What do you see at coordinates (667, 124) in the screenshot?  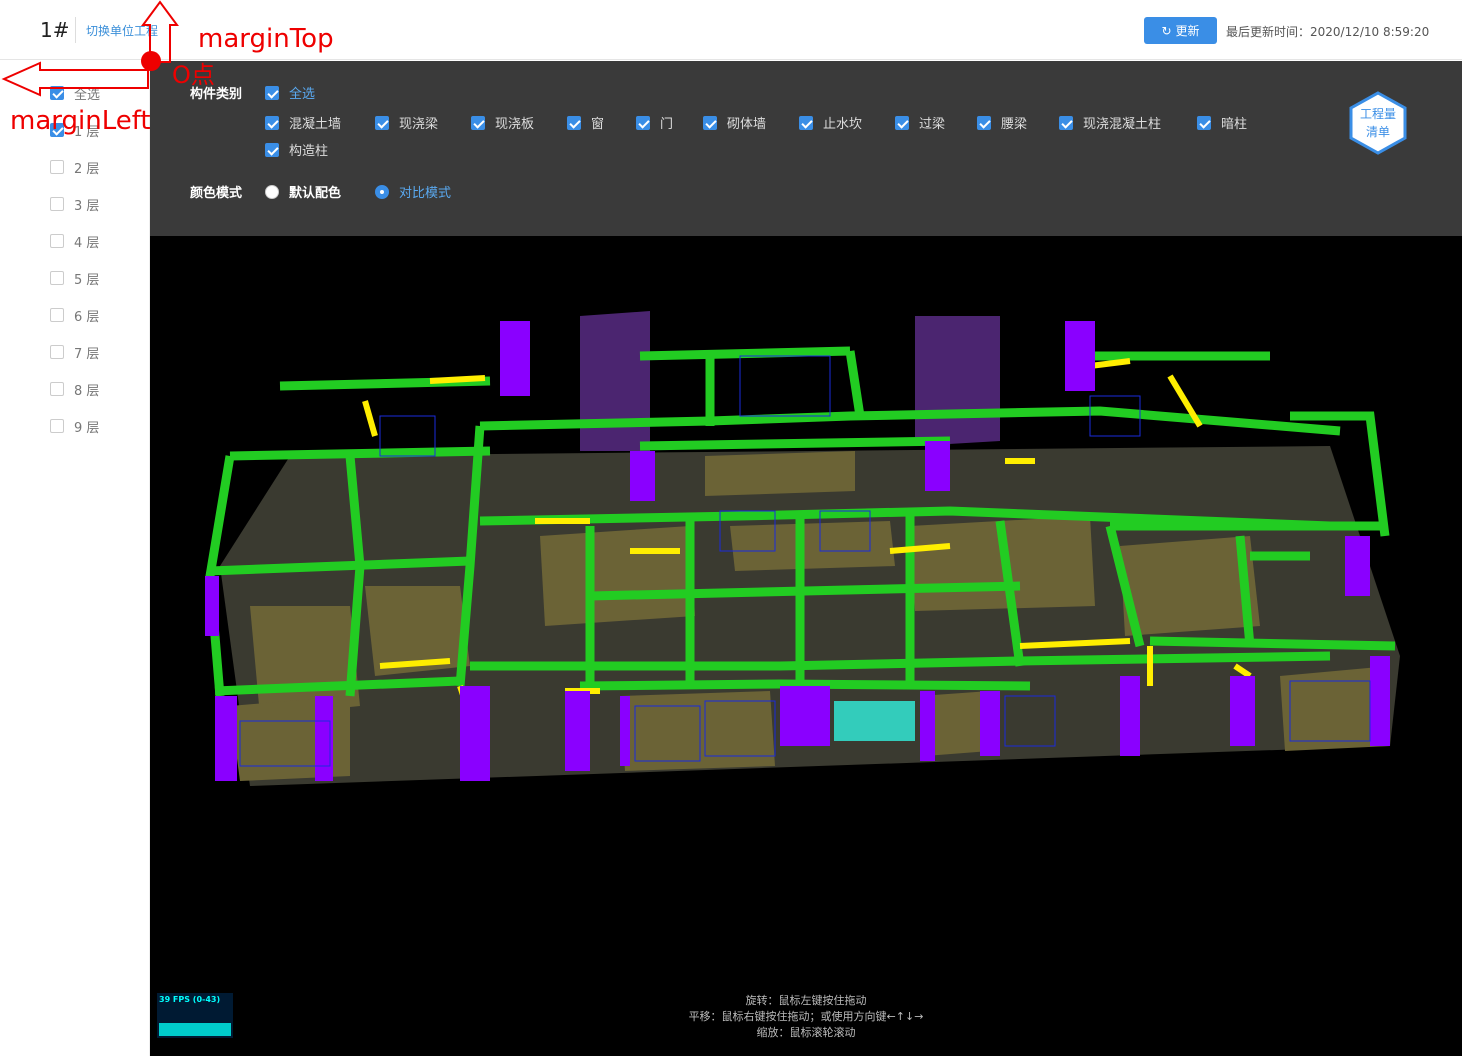 I see `category-label-text: 门` at bounding box center [667, 124].